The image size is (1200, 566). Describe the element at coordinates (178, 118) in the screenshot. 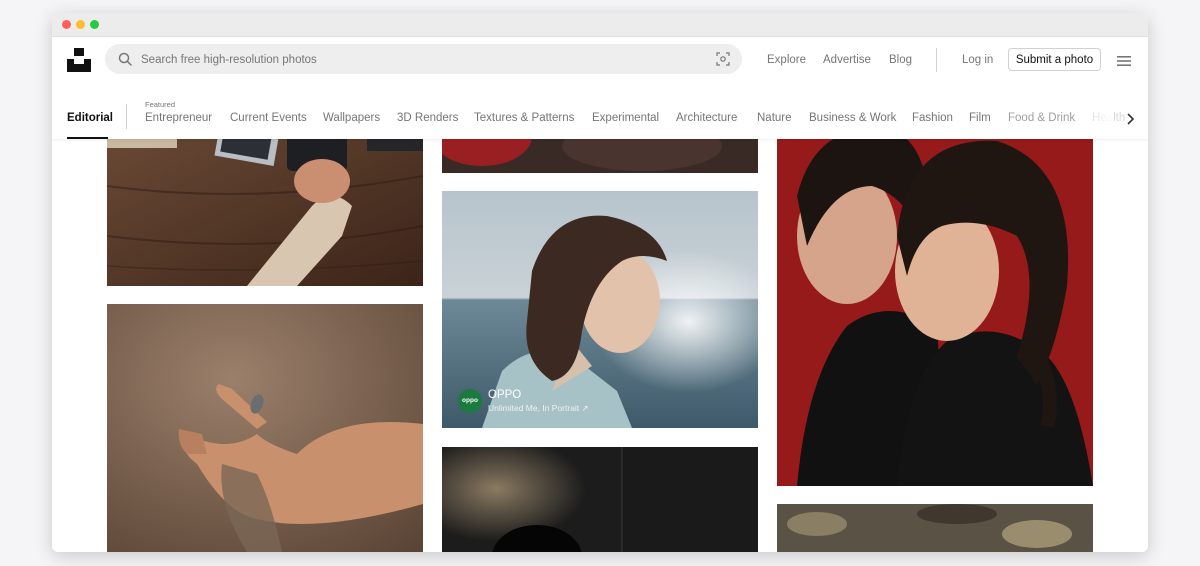

I see `tab-entrepreneur: Entrepreneur` at that location.